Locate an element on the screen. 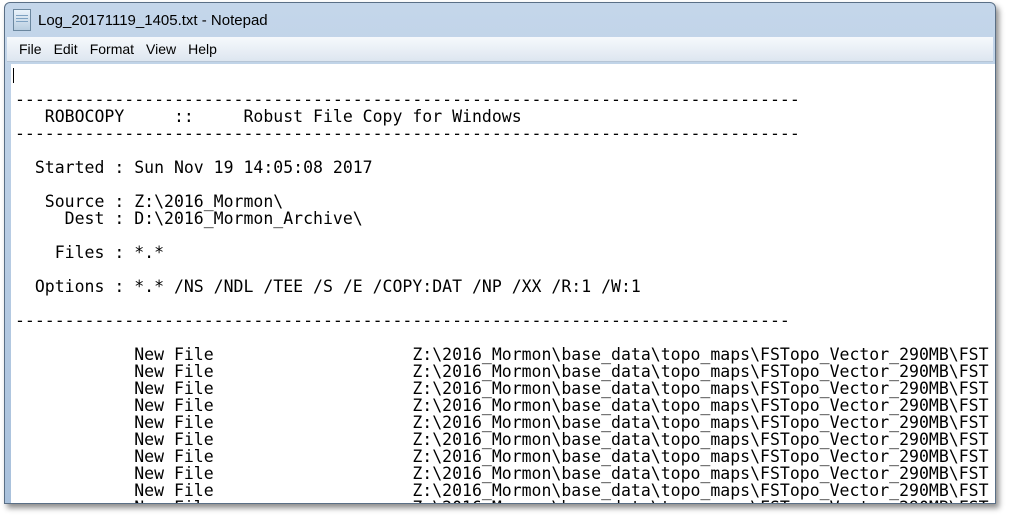  window-title: Log_20171119_1405.txt - Notepad is located at coordinates (153, 20).